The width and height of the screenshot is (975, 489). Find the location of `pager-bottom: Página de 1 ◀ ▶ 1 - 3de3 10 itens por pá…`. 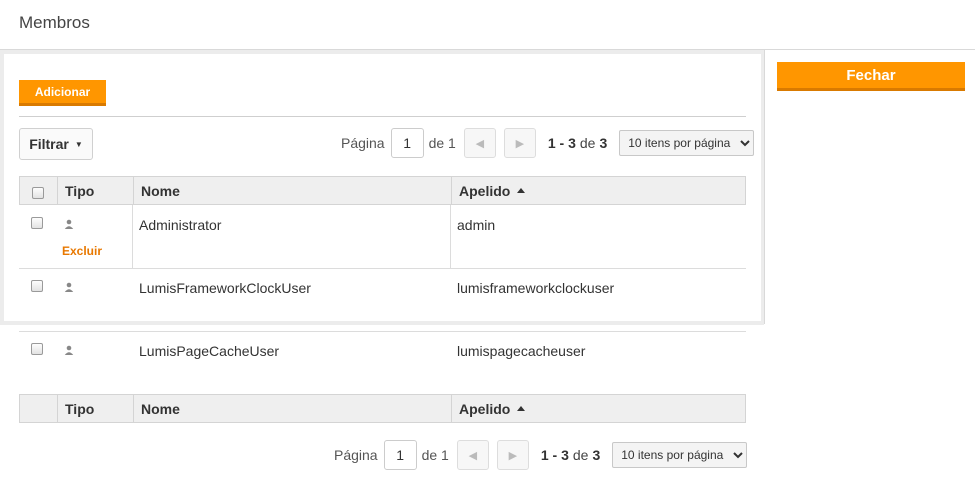

pager-bottom: Página de 1 ◀ ▶ 1 - 3de3 10 itens por pá… is located at coordinates (541, 455).